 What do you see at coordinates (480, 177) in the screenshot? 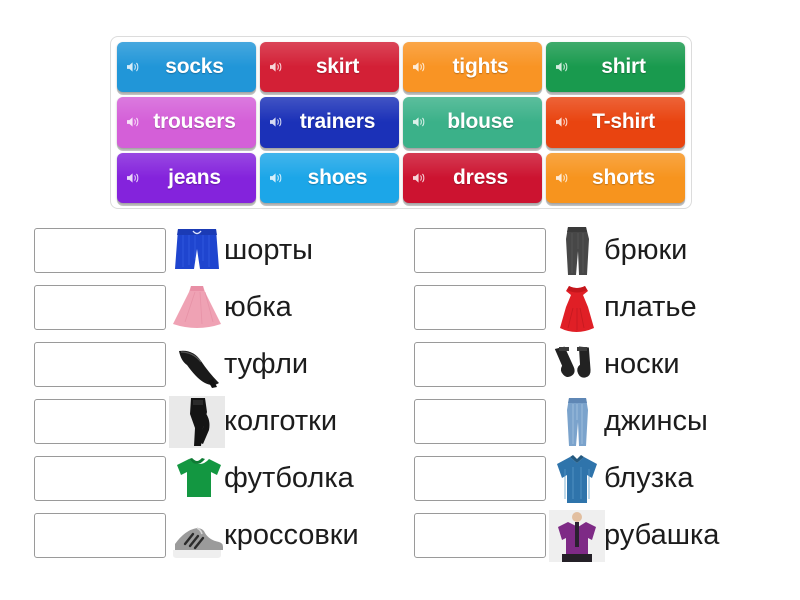
I see `word-tile-label: dress` at bounding box center [480, 177].